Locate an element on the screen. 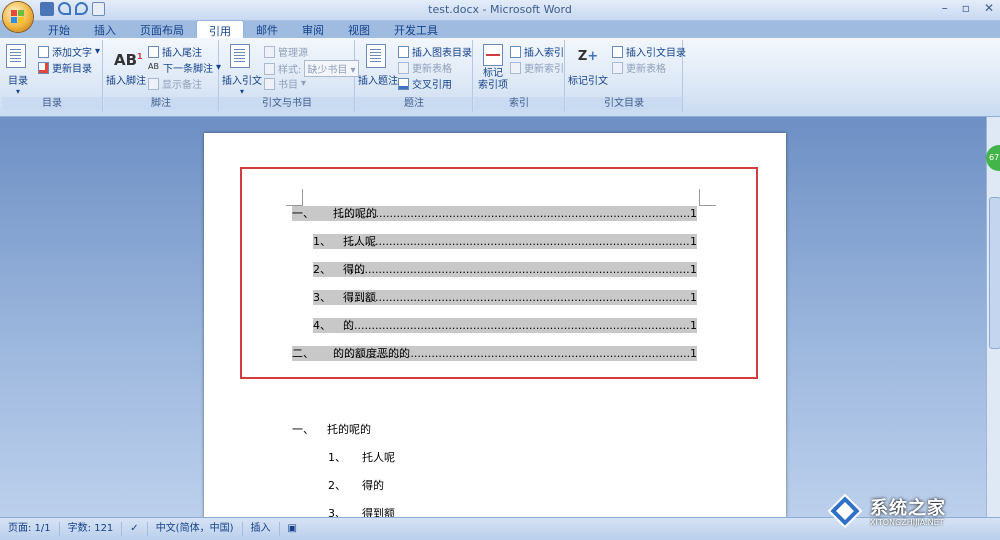 The image size is (1000, 540). table-of-figures-icon is located at coordinates (403, 51).